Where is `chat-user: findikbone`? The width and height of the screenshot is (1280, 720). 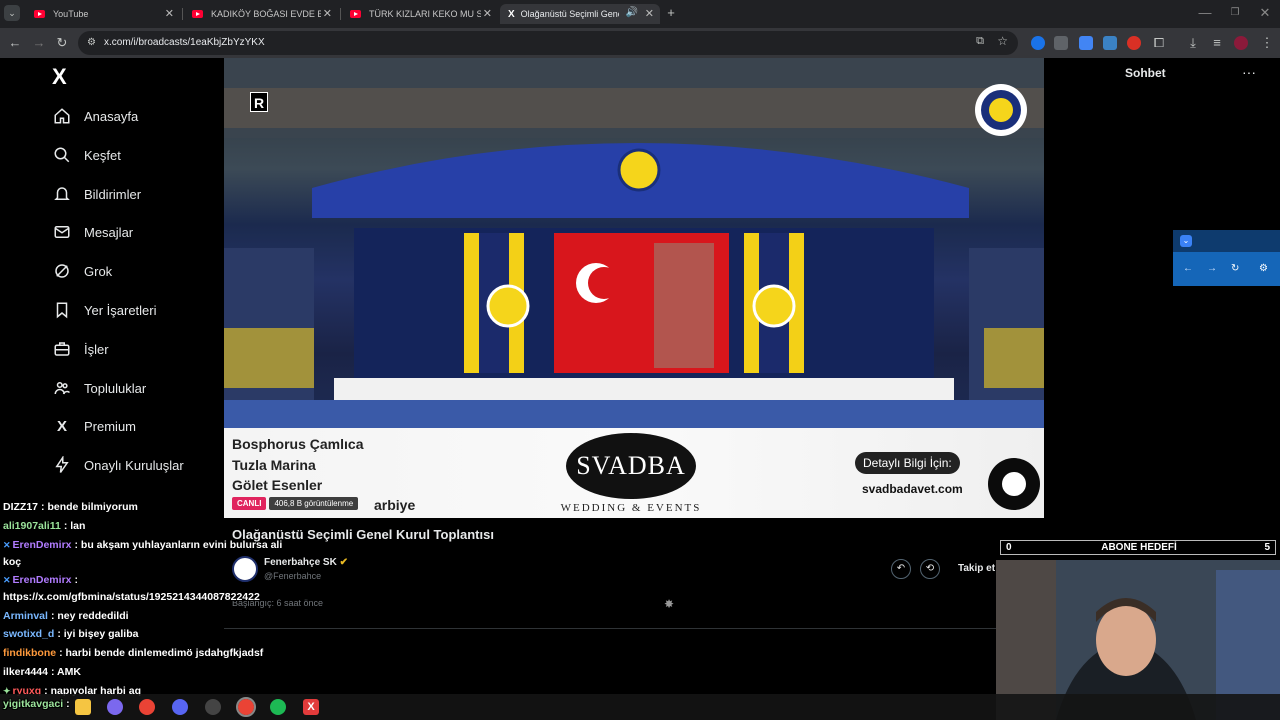
chat-user: findikbone is located at coordinates (30, 653).